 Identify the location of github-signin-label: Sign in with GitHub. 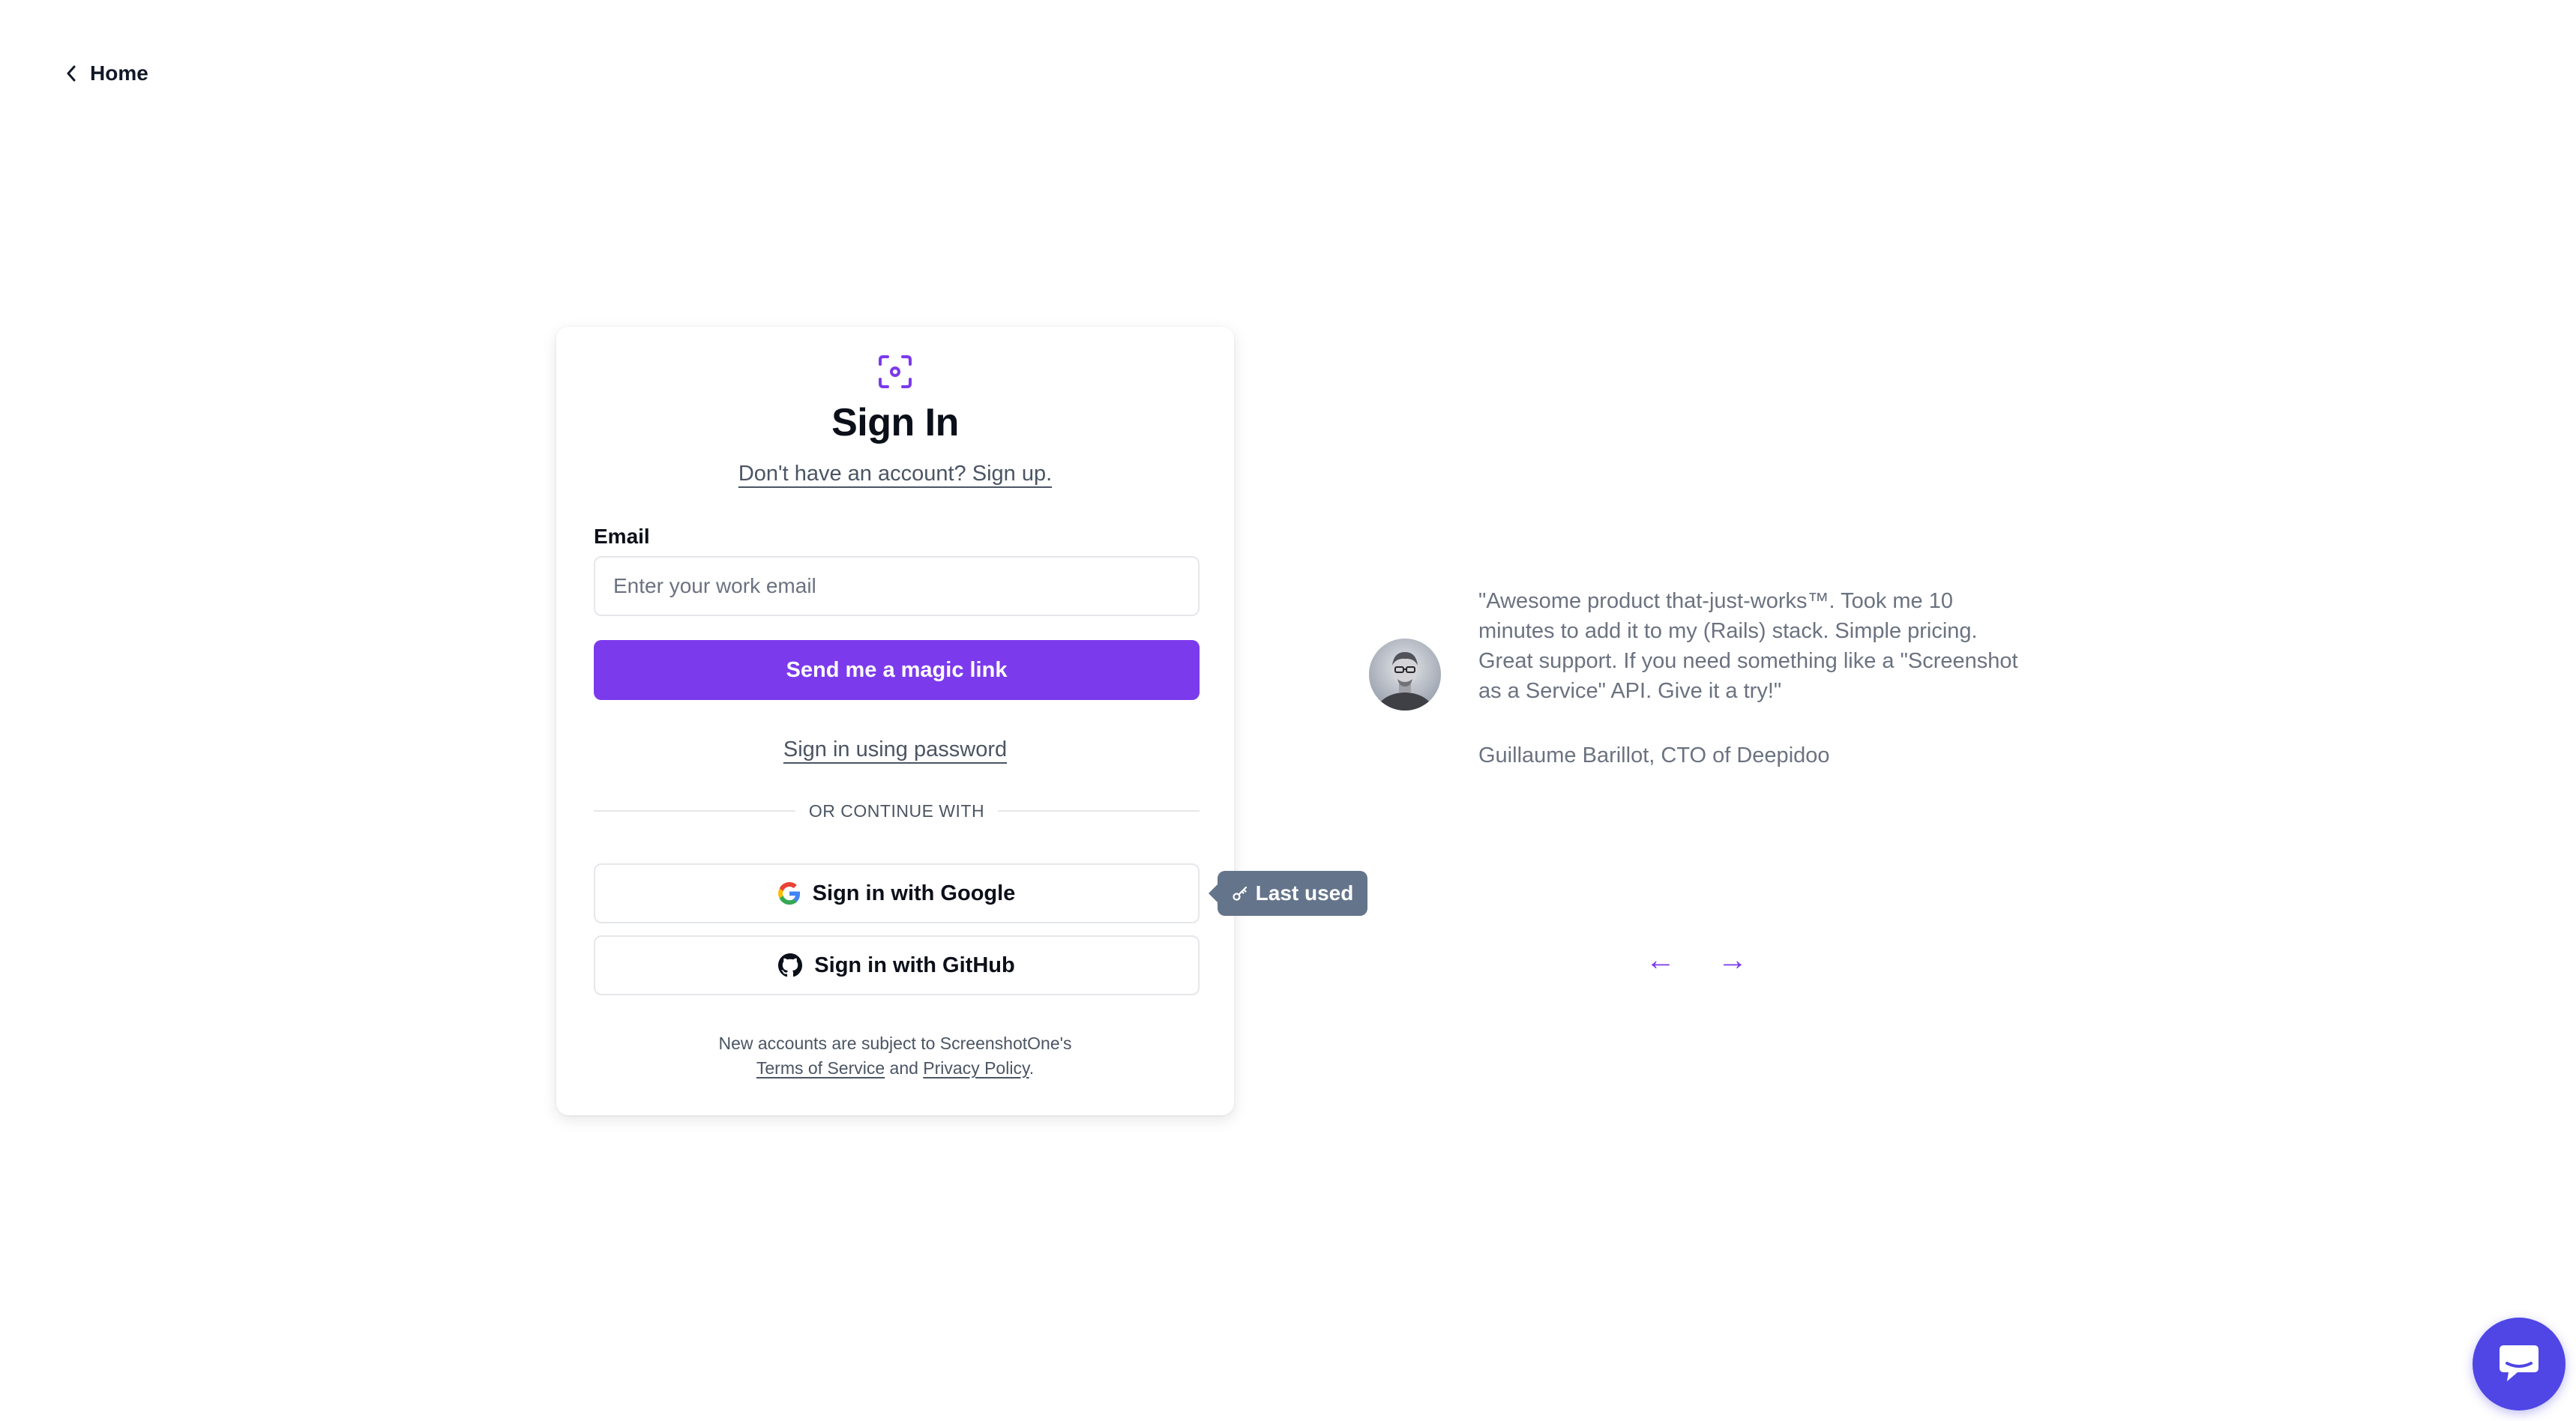
(915, 965).